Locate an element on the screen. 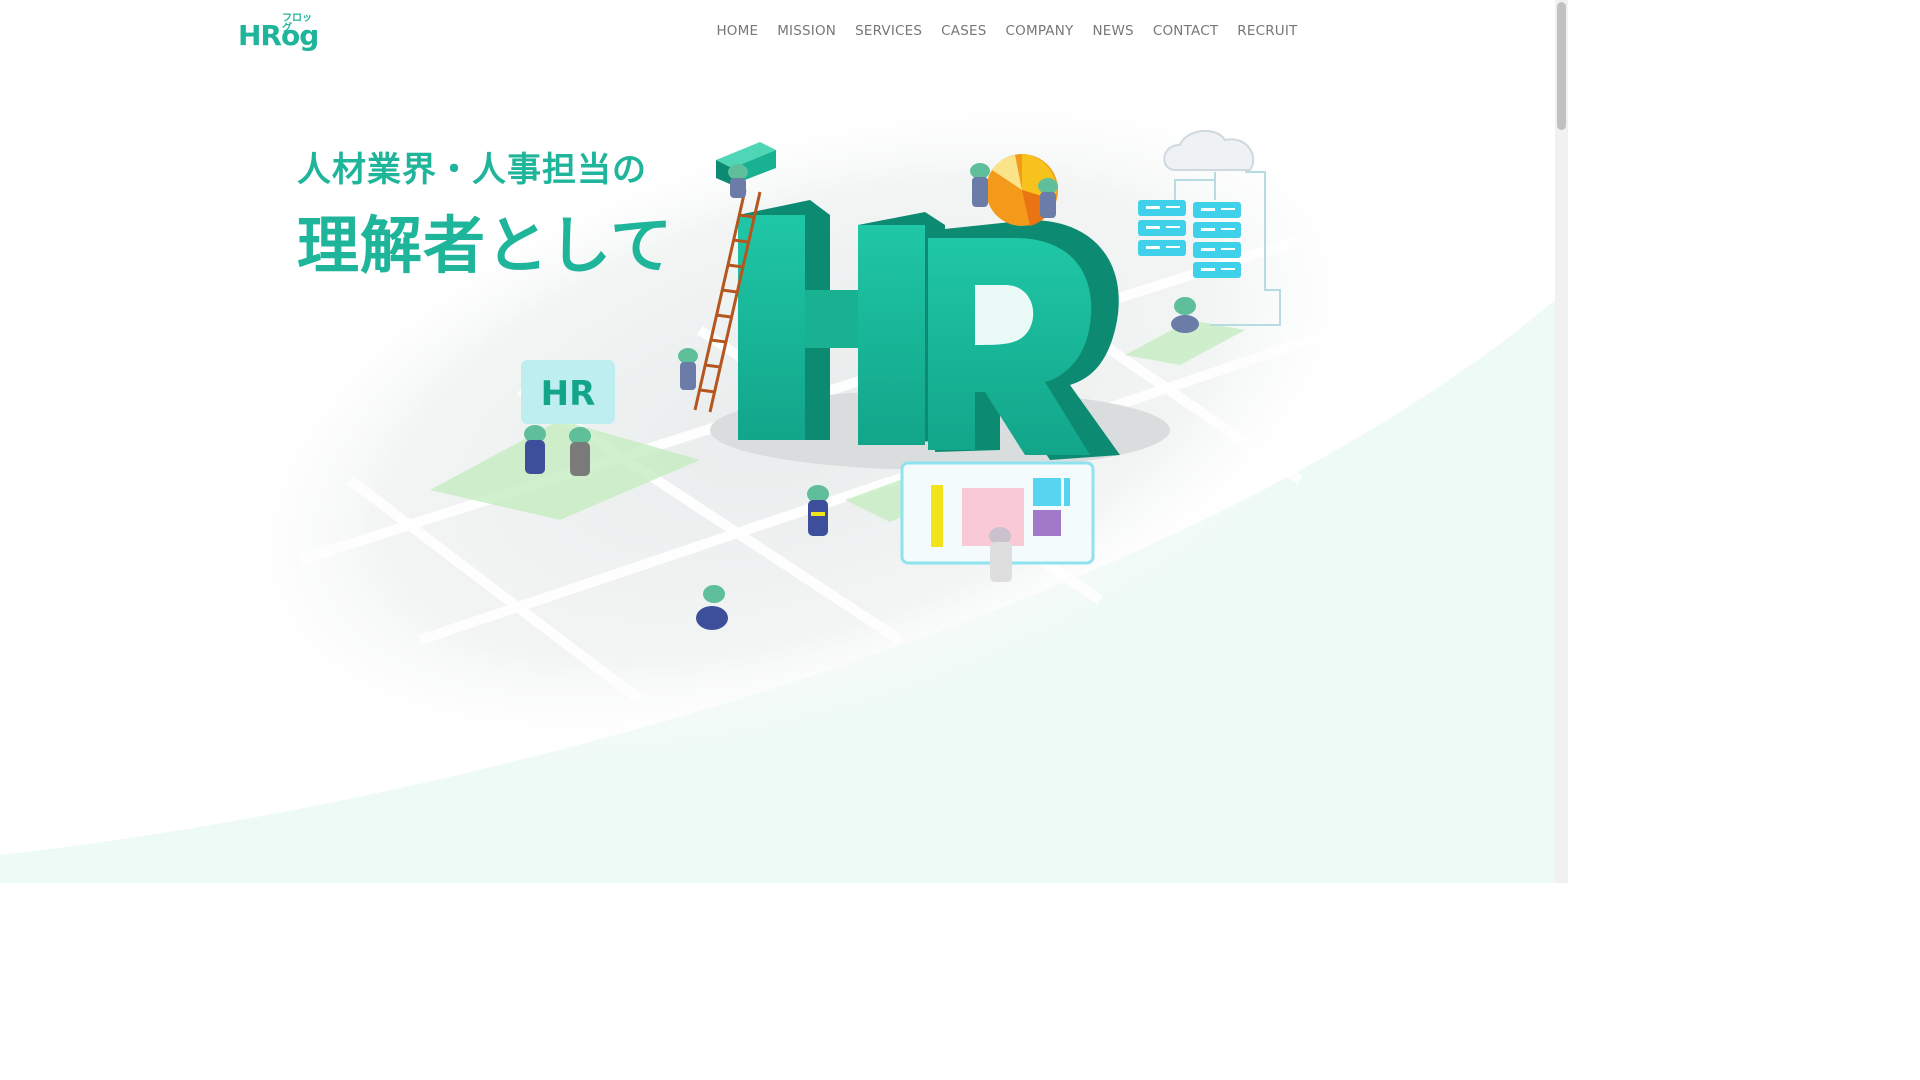  scrollbar-thumb is located at coordinates (1561, 66).